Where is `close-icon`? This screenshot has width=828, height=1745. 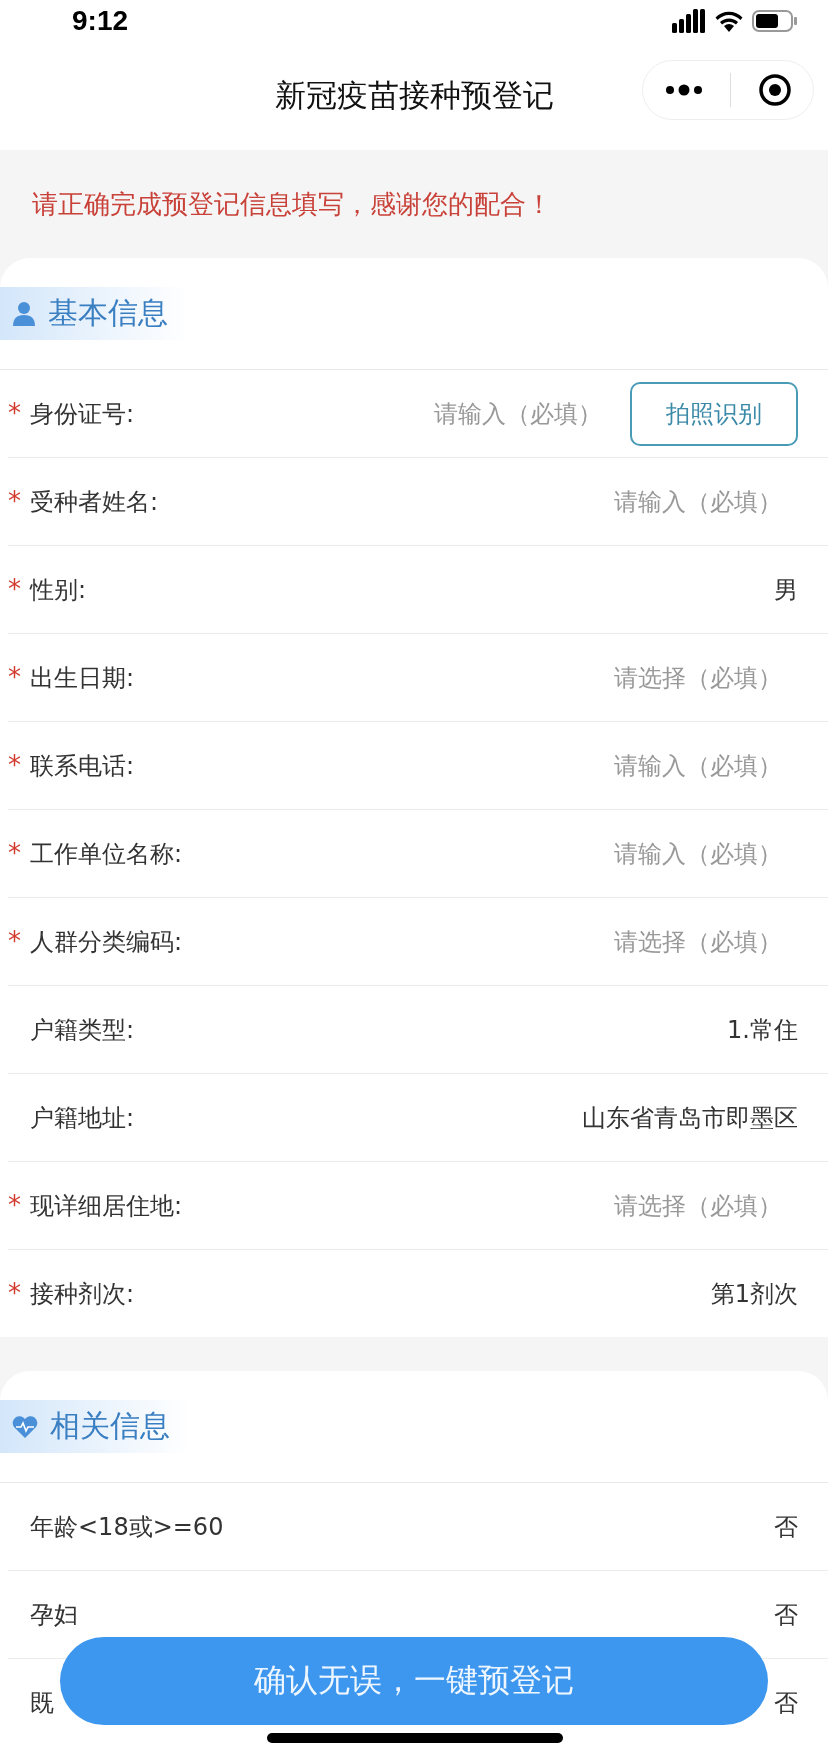
close-icon is located at coordinates (774, 90).